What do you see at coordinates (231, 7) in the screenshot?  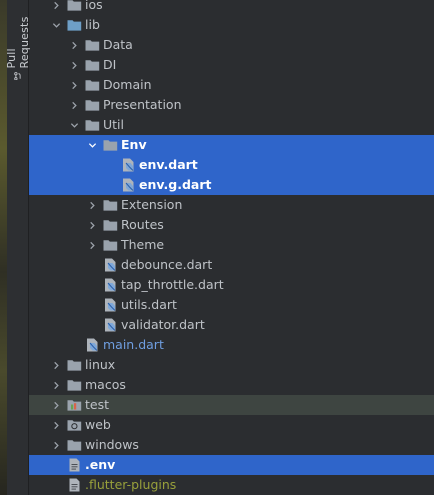 I see `tree-row: ios` at bounding box center [231, 7].